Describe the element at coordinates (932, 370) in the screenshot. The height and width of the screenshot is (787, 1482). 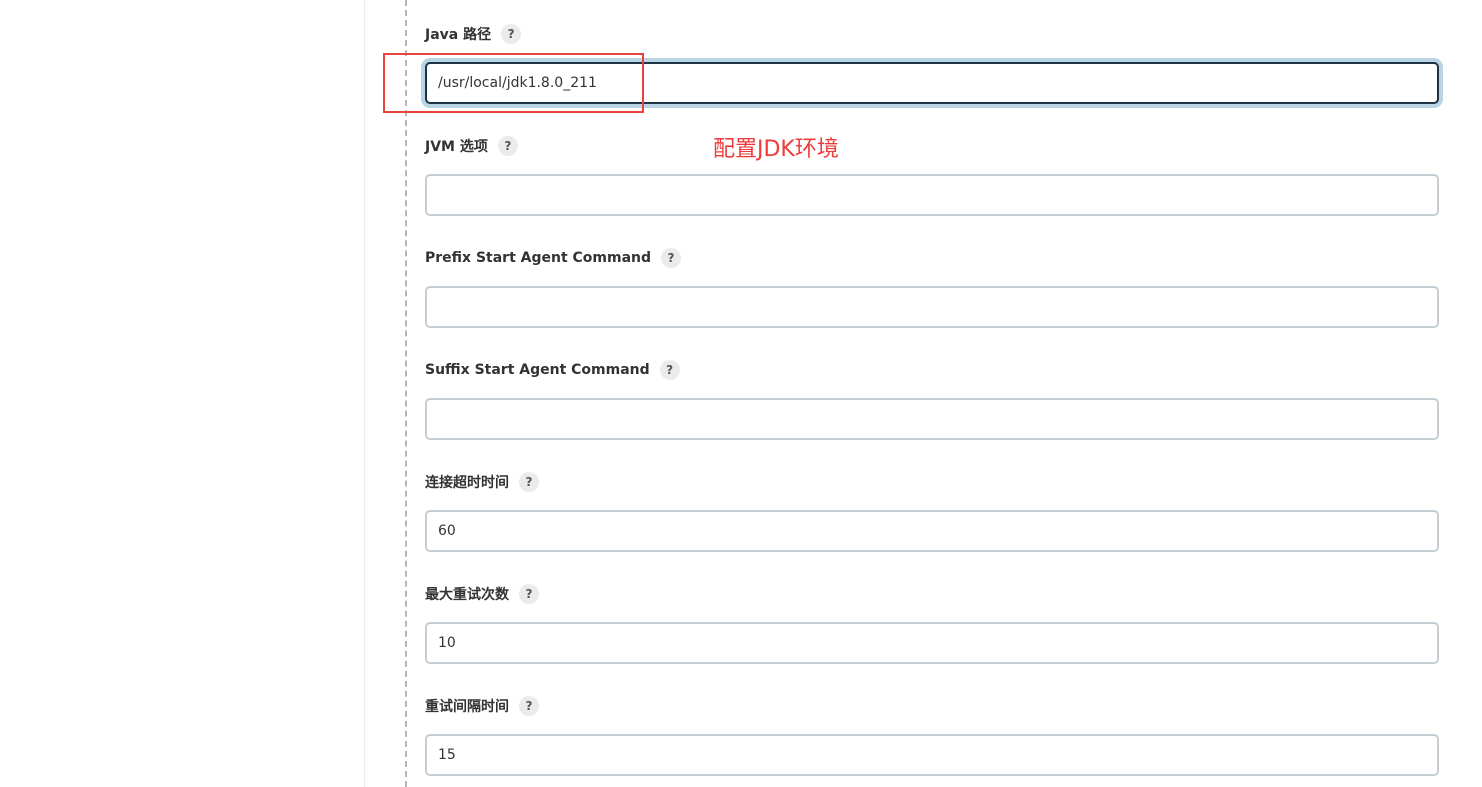
I see `suffix-command-label: Suffix Start Agent Command ?` at that location.